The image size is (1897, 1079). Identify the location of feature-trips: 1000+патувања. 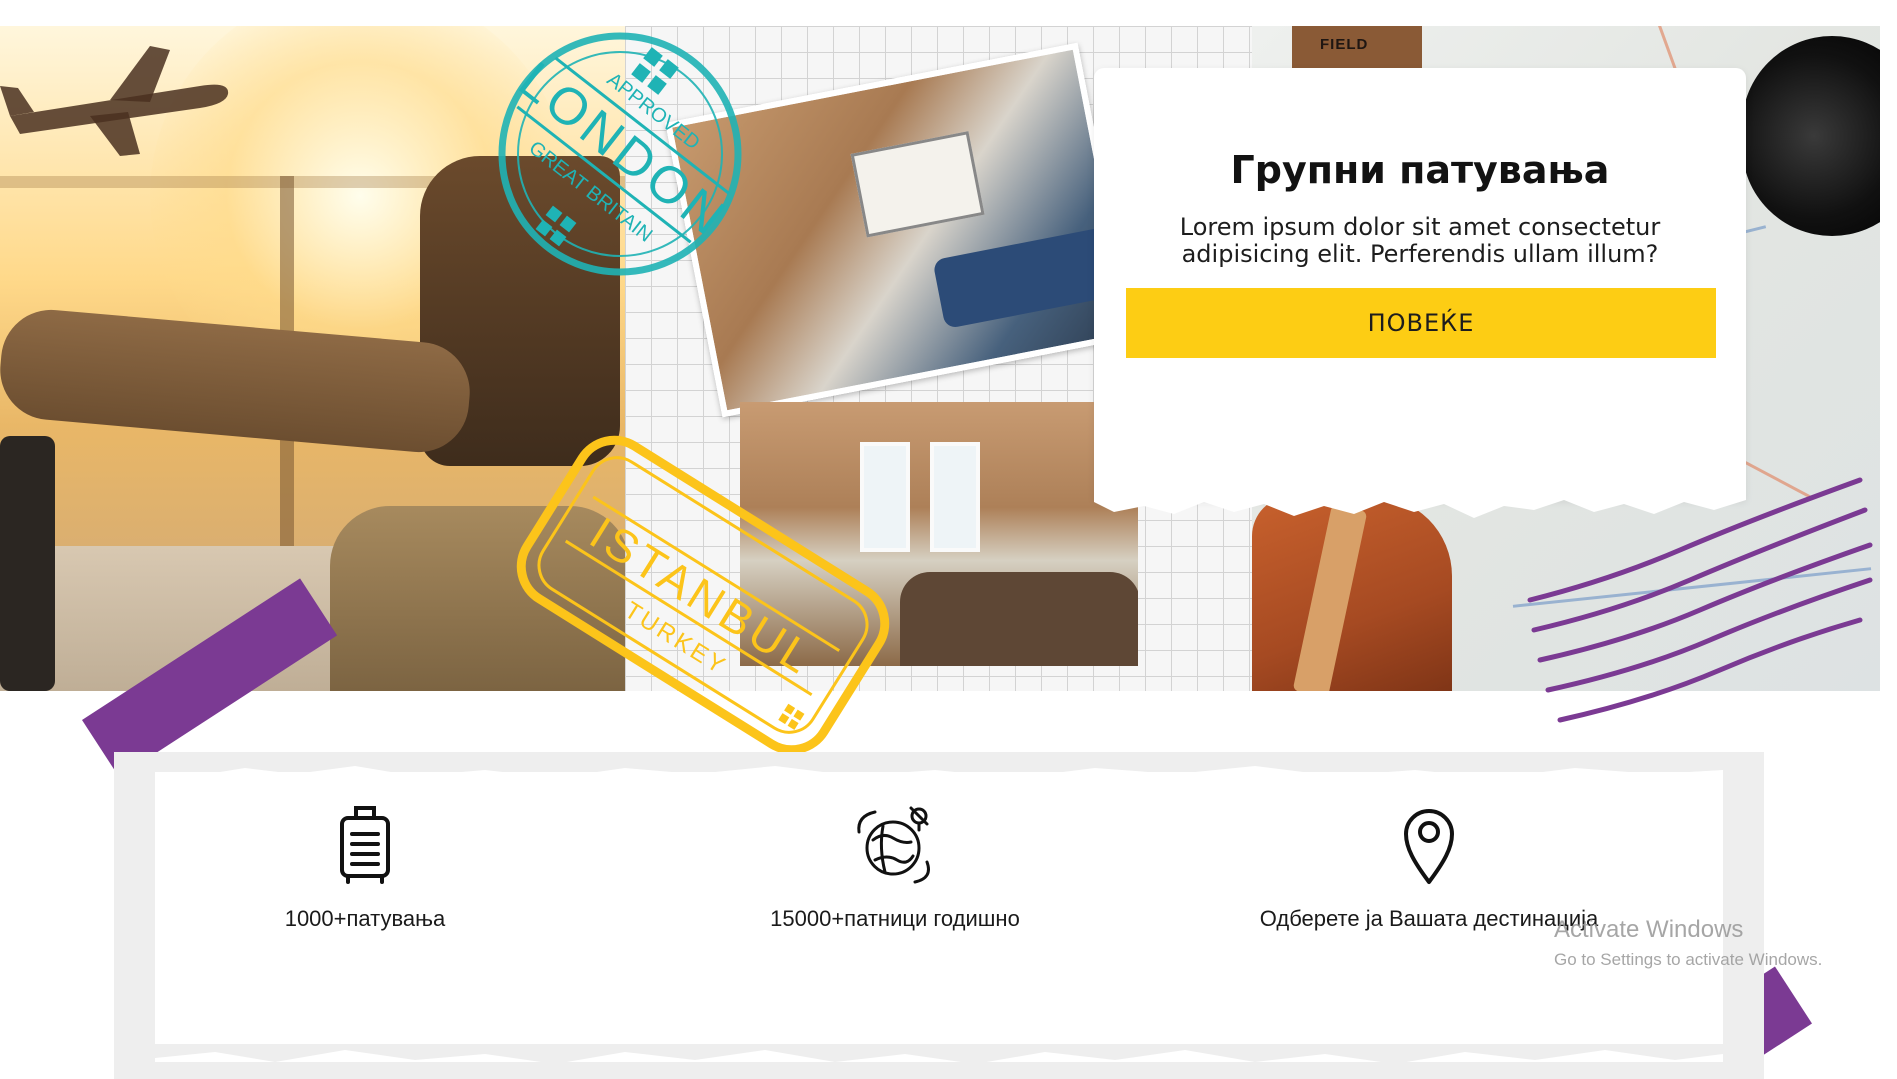
(365, 867).